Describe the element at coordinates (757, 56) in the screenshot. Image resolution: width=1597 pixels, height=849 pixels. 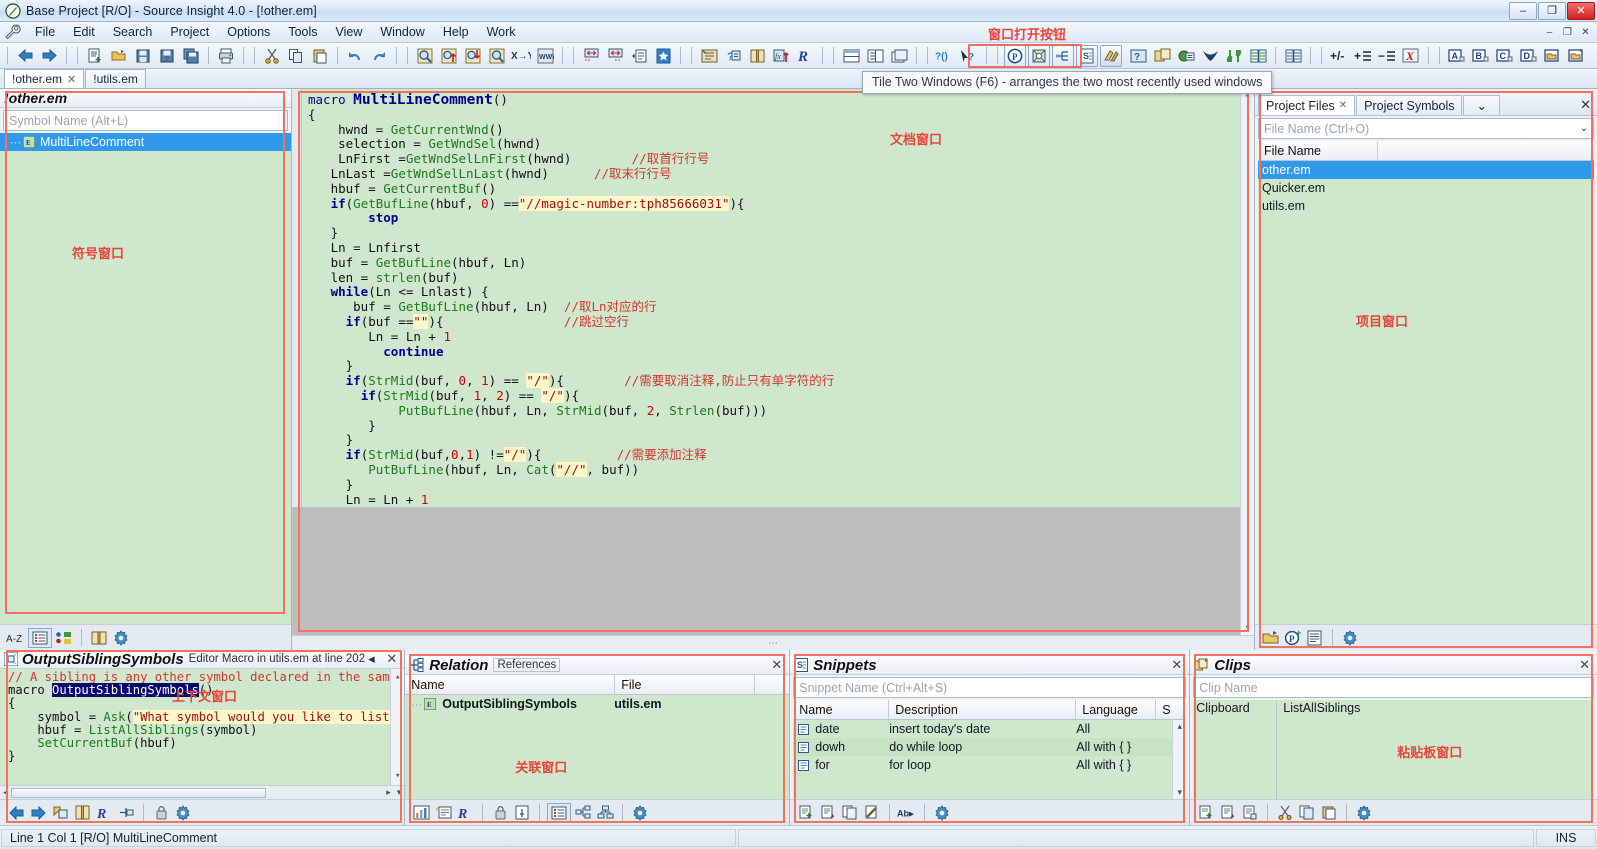
I see `reference-book-icon` at that location.